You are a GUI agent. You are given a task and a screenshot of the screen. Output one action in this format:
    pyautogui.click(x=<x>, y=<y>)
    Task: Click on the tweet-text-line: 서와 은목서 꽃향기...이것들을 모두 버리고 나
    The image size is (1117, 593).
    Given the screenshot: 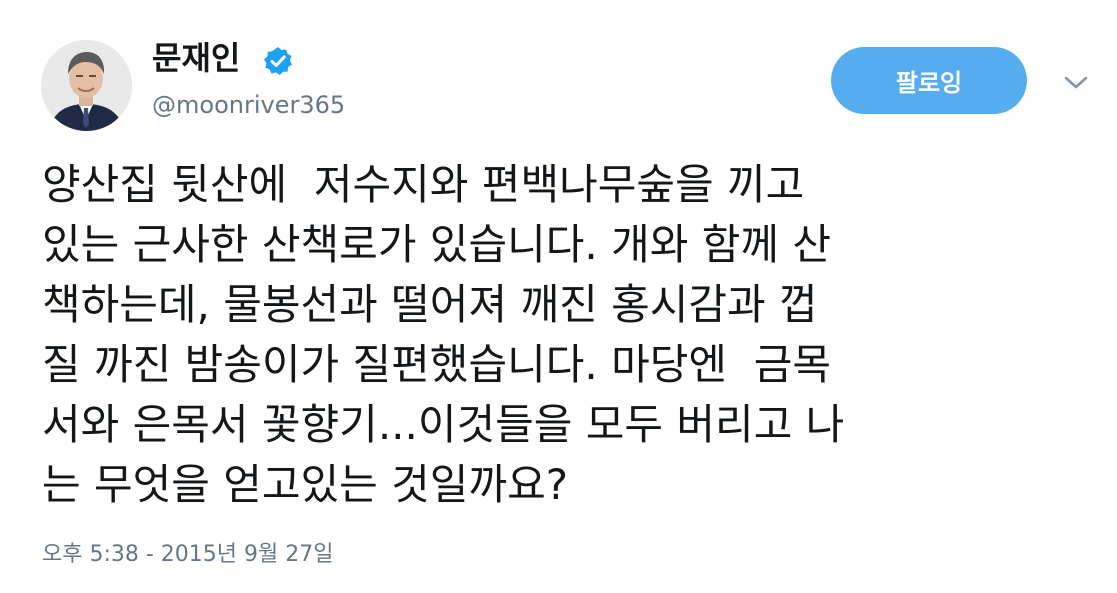 What is the action you would take?
    pyautogui.click(x=443, y=424)
    